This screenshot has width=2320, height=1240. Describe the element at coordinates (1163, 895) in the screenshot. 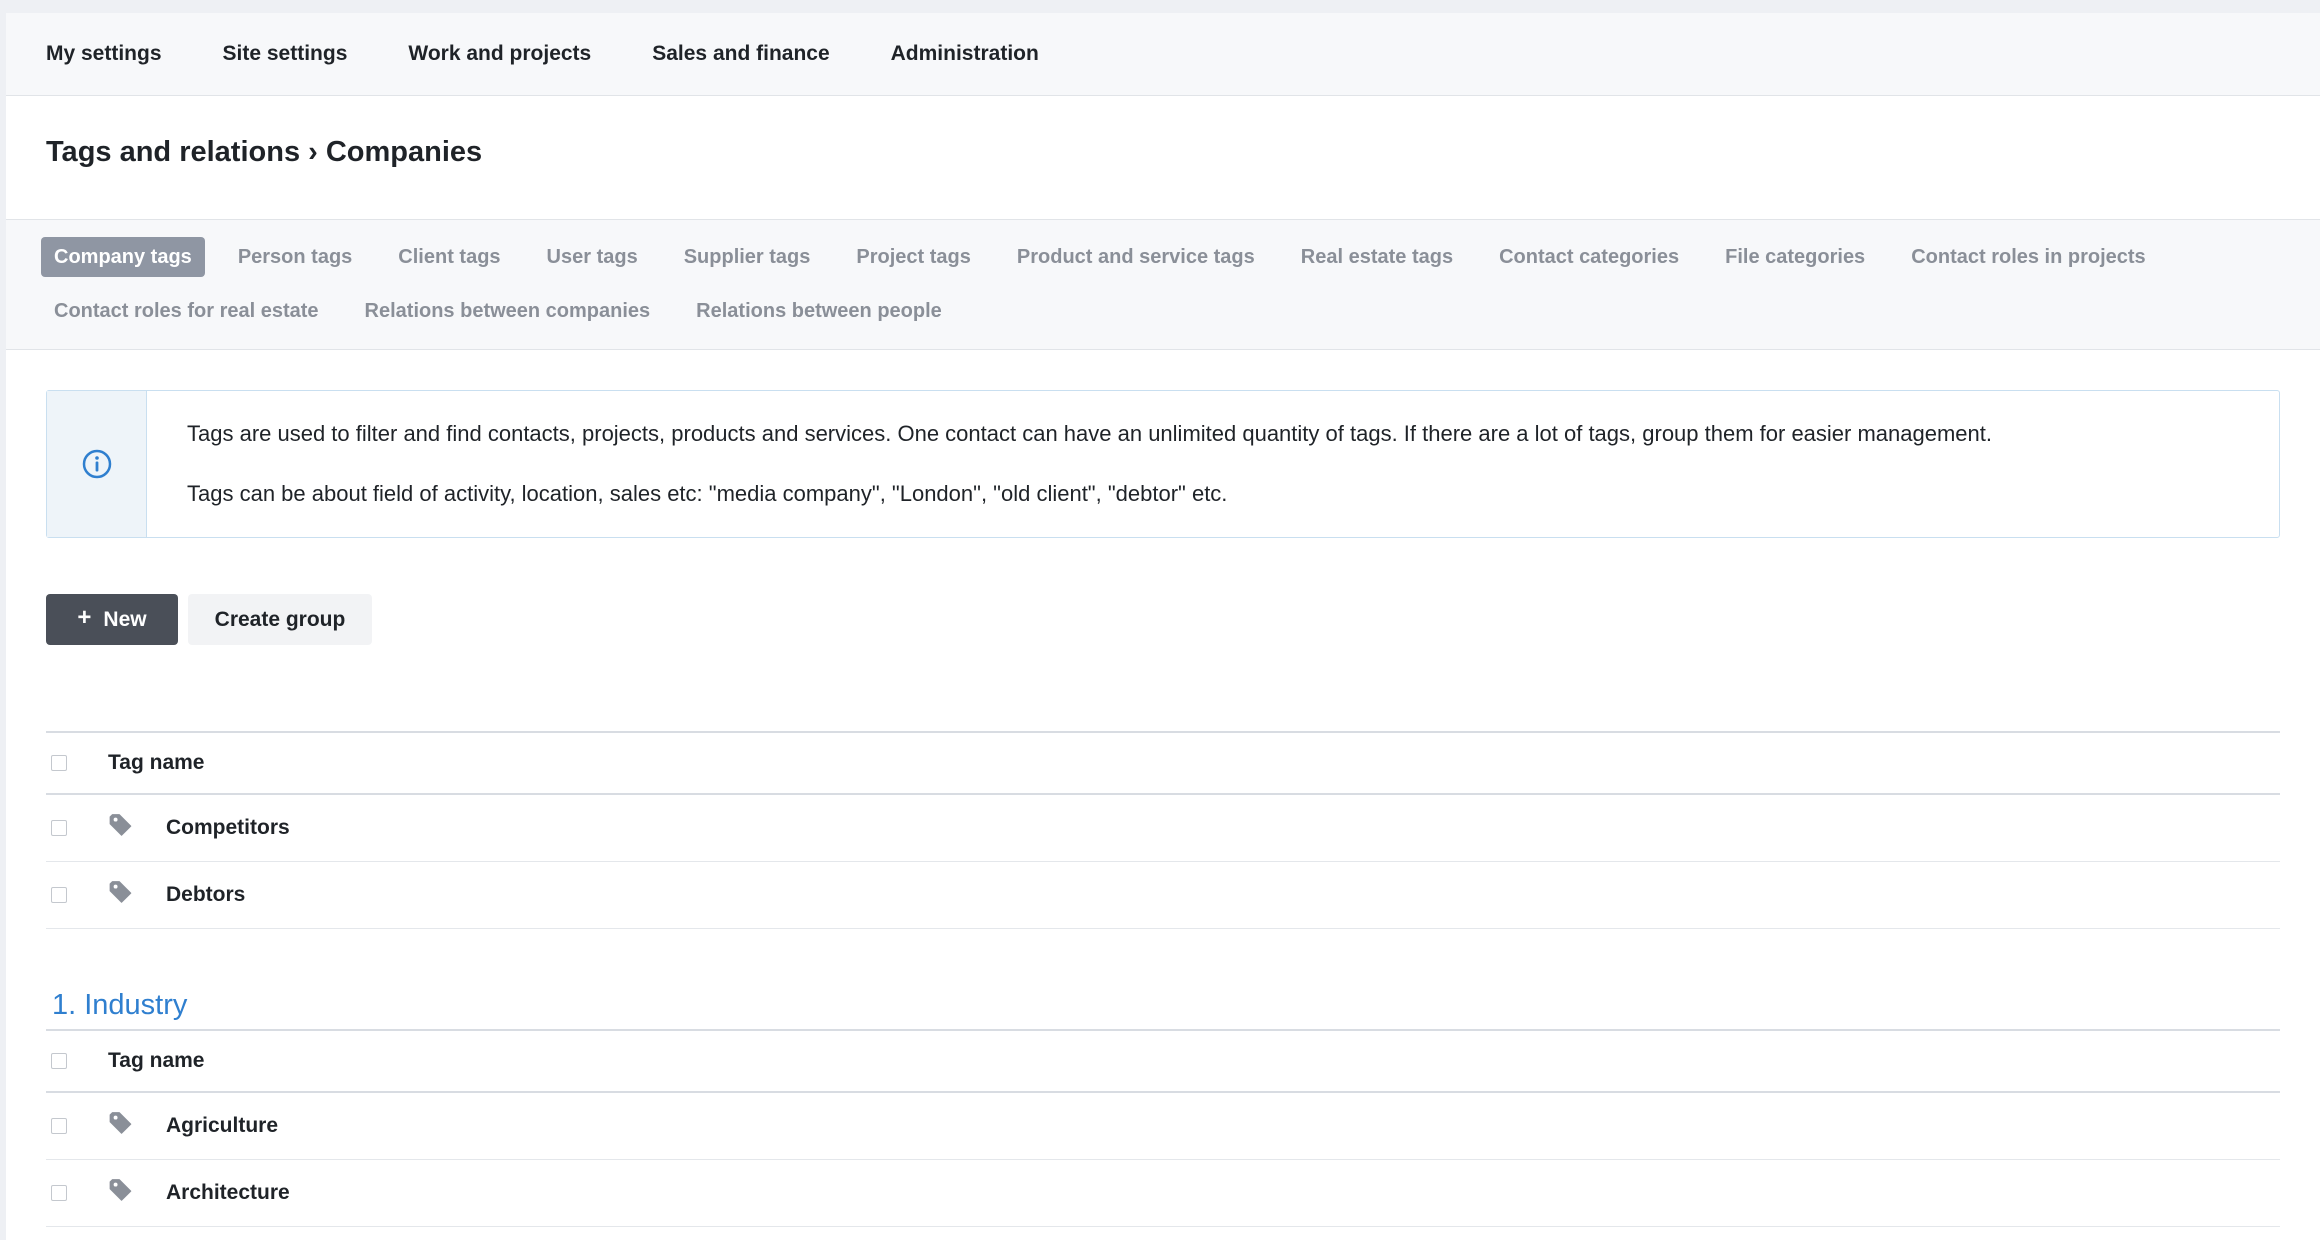

I see `table-row: Debtors` at that location.